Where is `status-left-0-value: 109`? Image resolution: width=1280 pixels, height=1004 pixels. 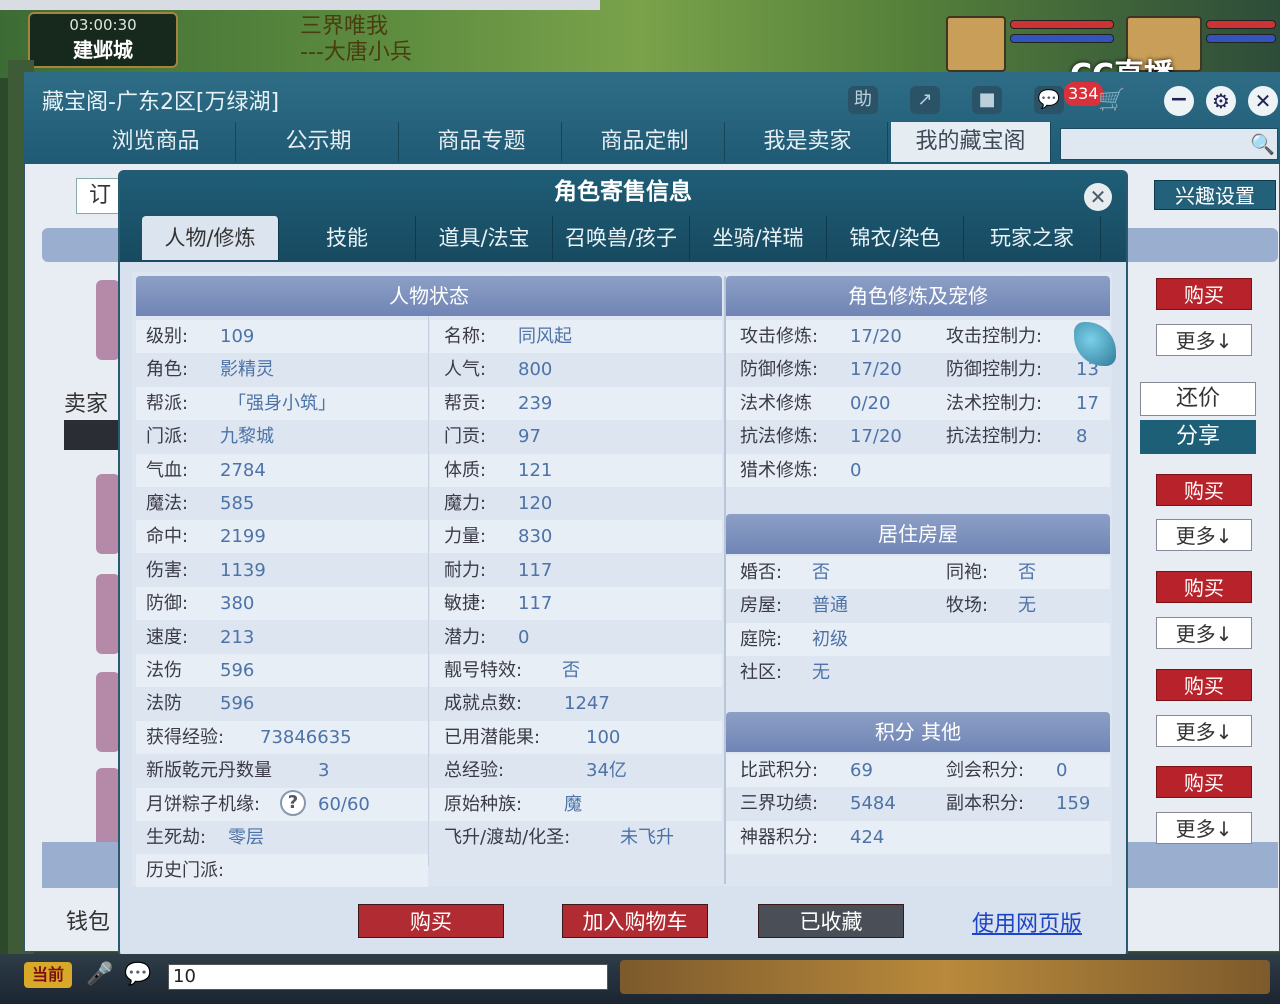
status-left-0-value: 109 is located at coordinates (237, 336).